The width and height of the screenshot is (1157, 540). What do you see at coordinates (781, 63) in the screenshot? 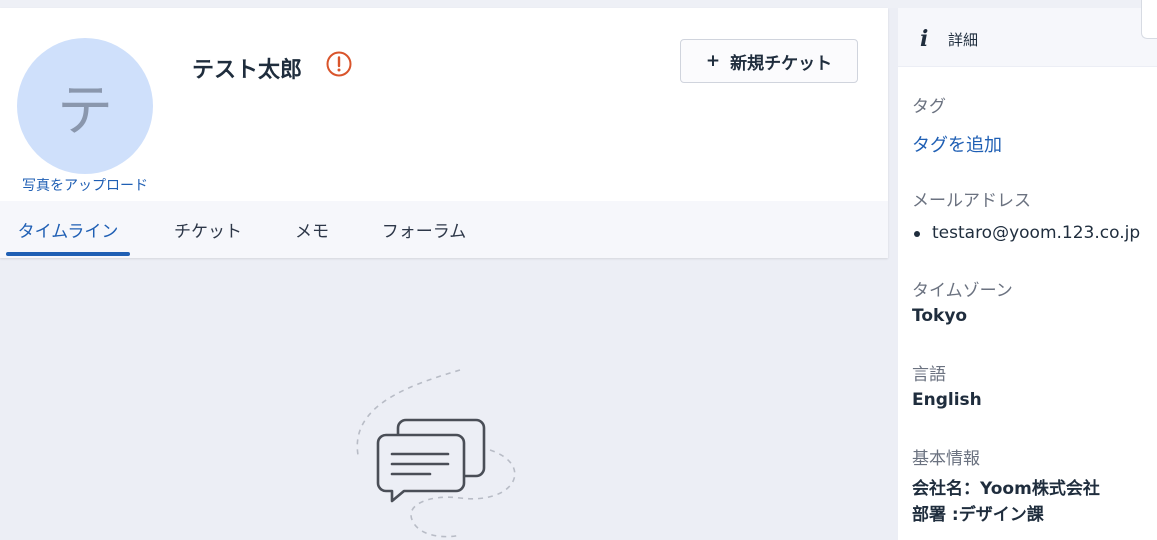
I see `new-ticket-label: 新規チケット` at bounding box center [781, 63].